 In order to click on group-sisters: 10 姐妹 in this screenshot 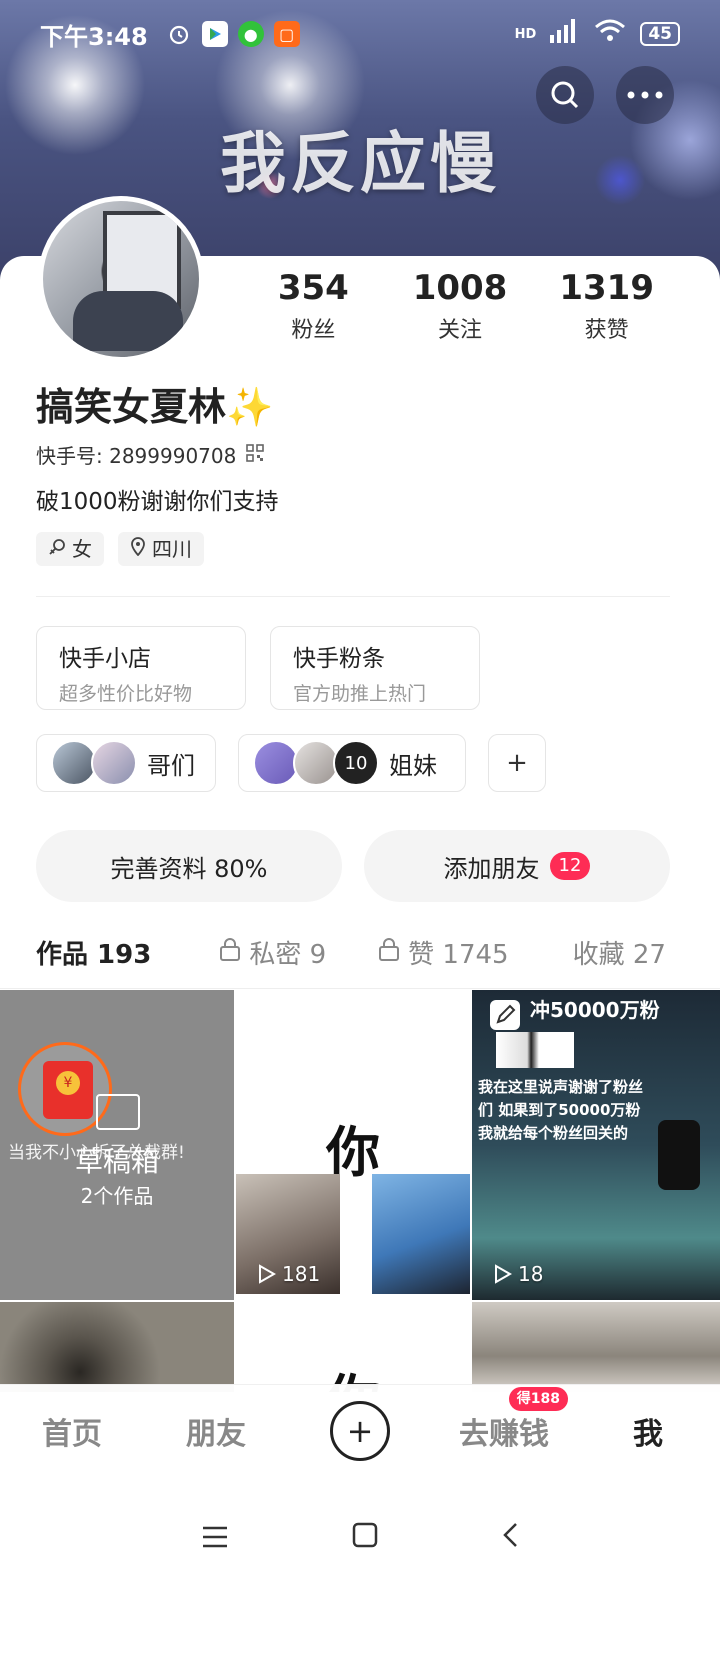, I will do `click(352, 763)`.